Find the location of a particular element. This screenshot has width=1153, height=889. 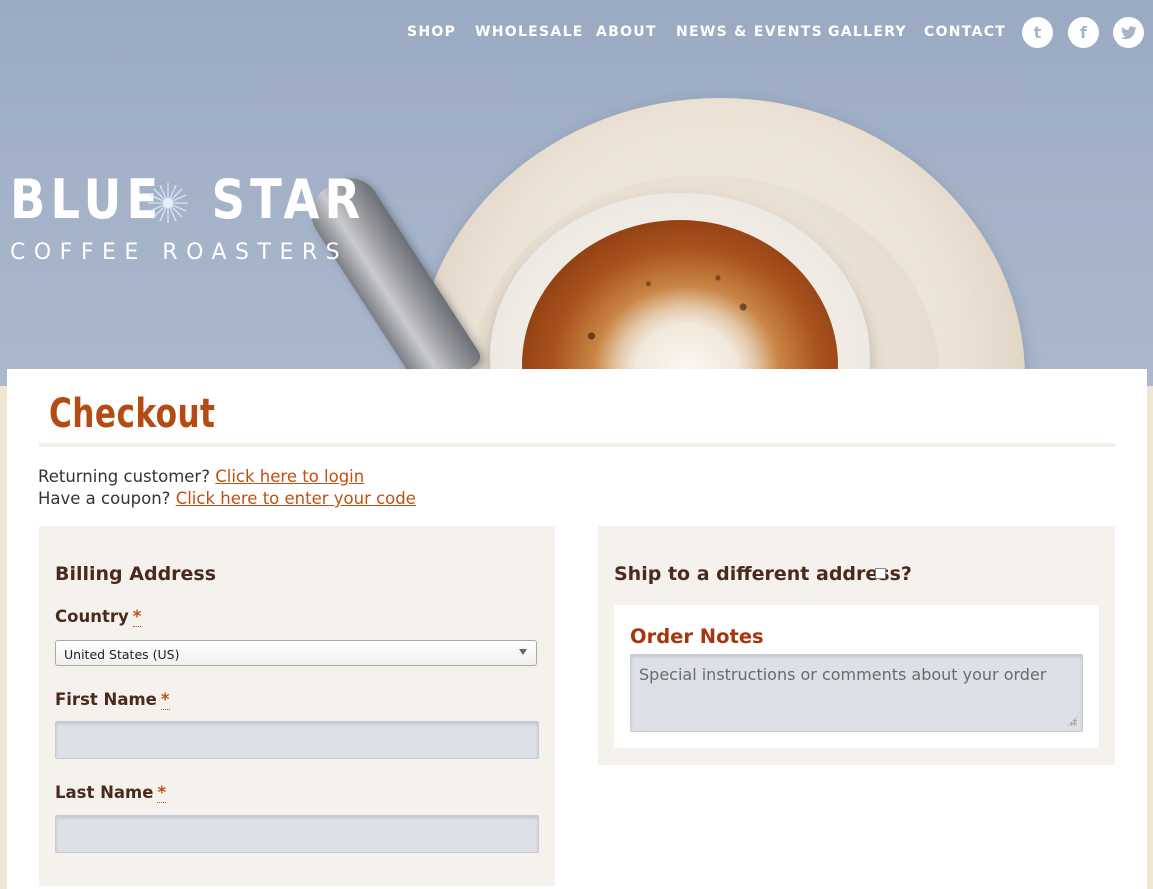

coupon-text: Have a coupon? is located at coordinates (104, 498).